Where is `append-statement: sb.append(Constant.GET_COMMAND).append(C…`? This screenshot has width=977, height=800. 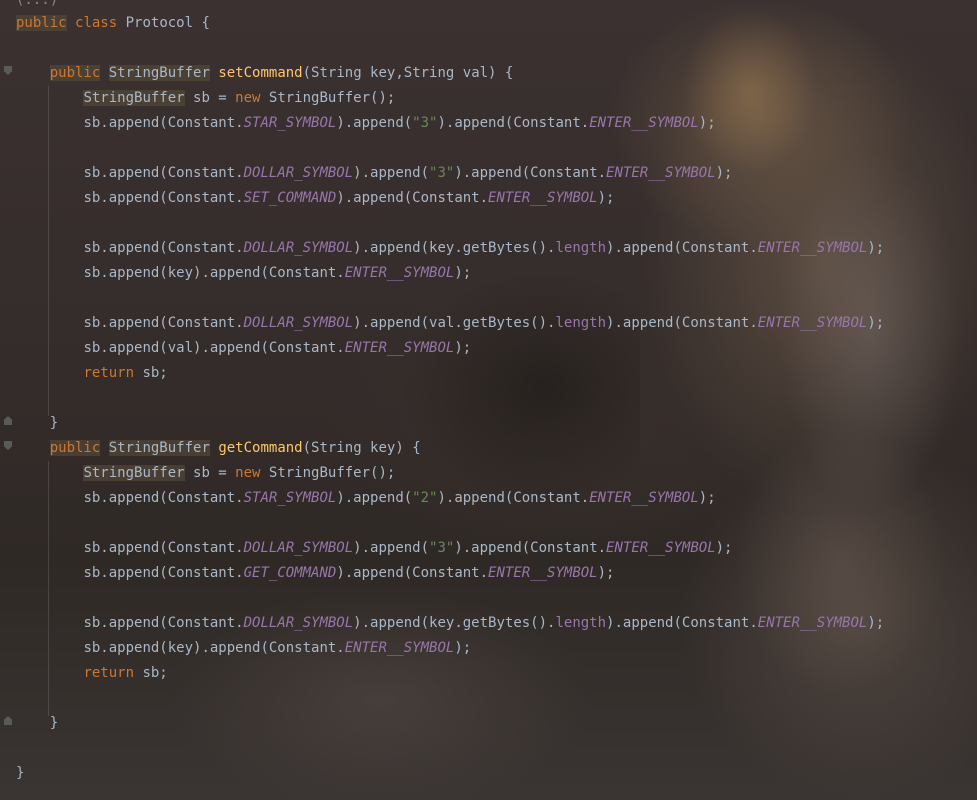 append-statement: sb.append(Constant.GET_COMMAND).append(C… is located at coordinates (315, 573).